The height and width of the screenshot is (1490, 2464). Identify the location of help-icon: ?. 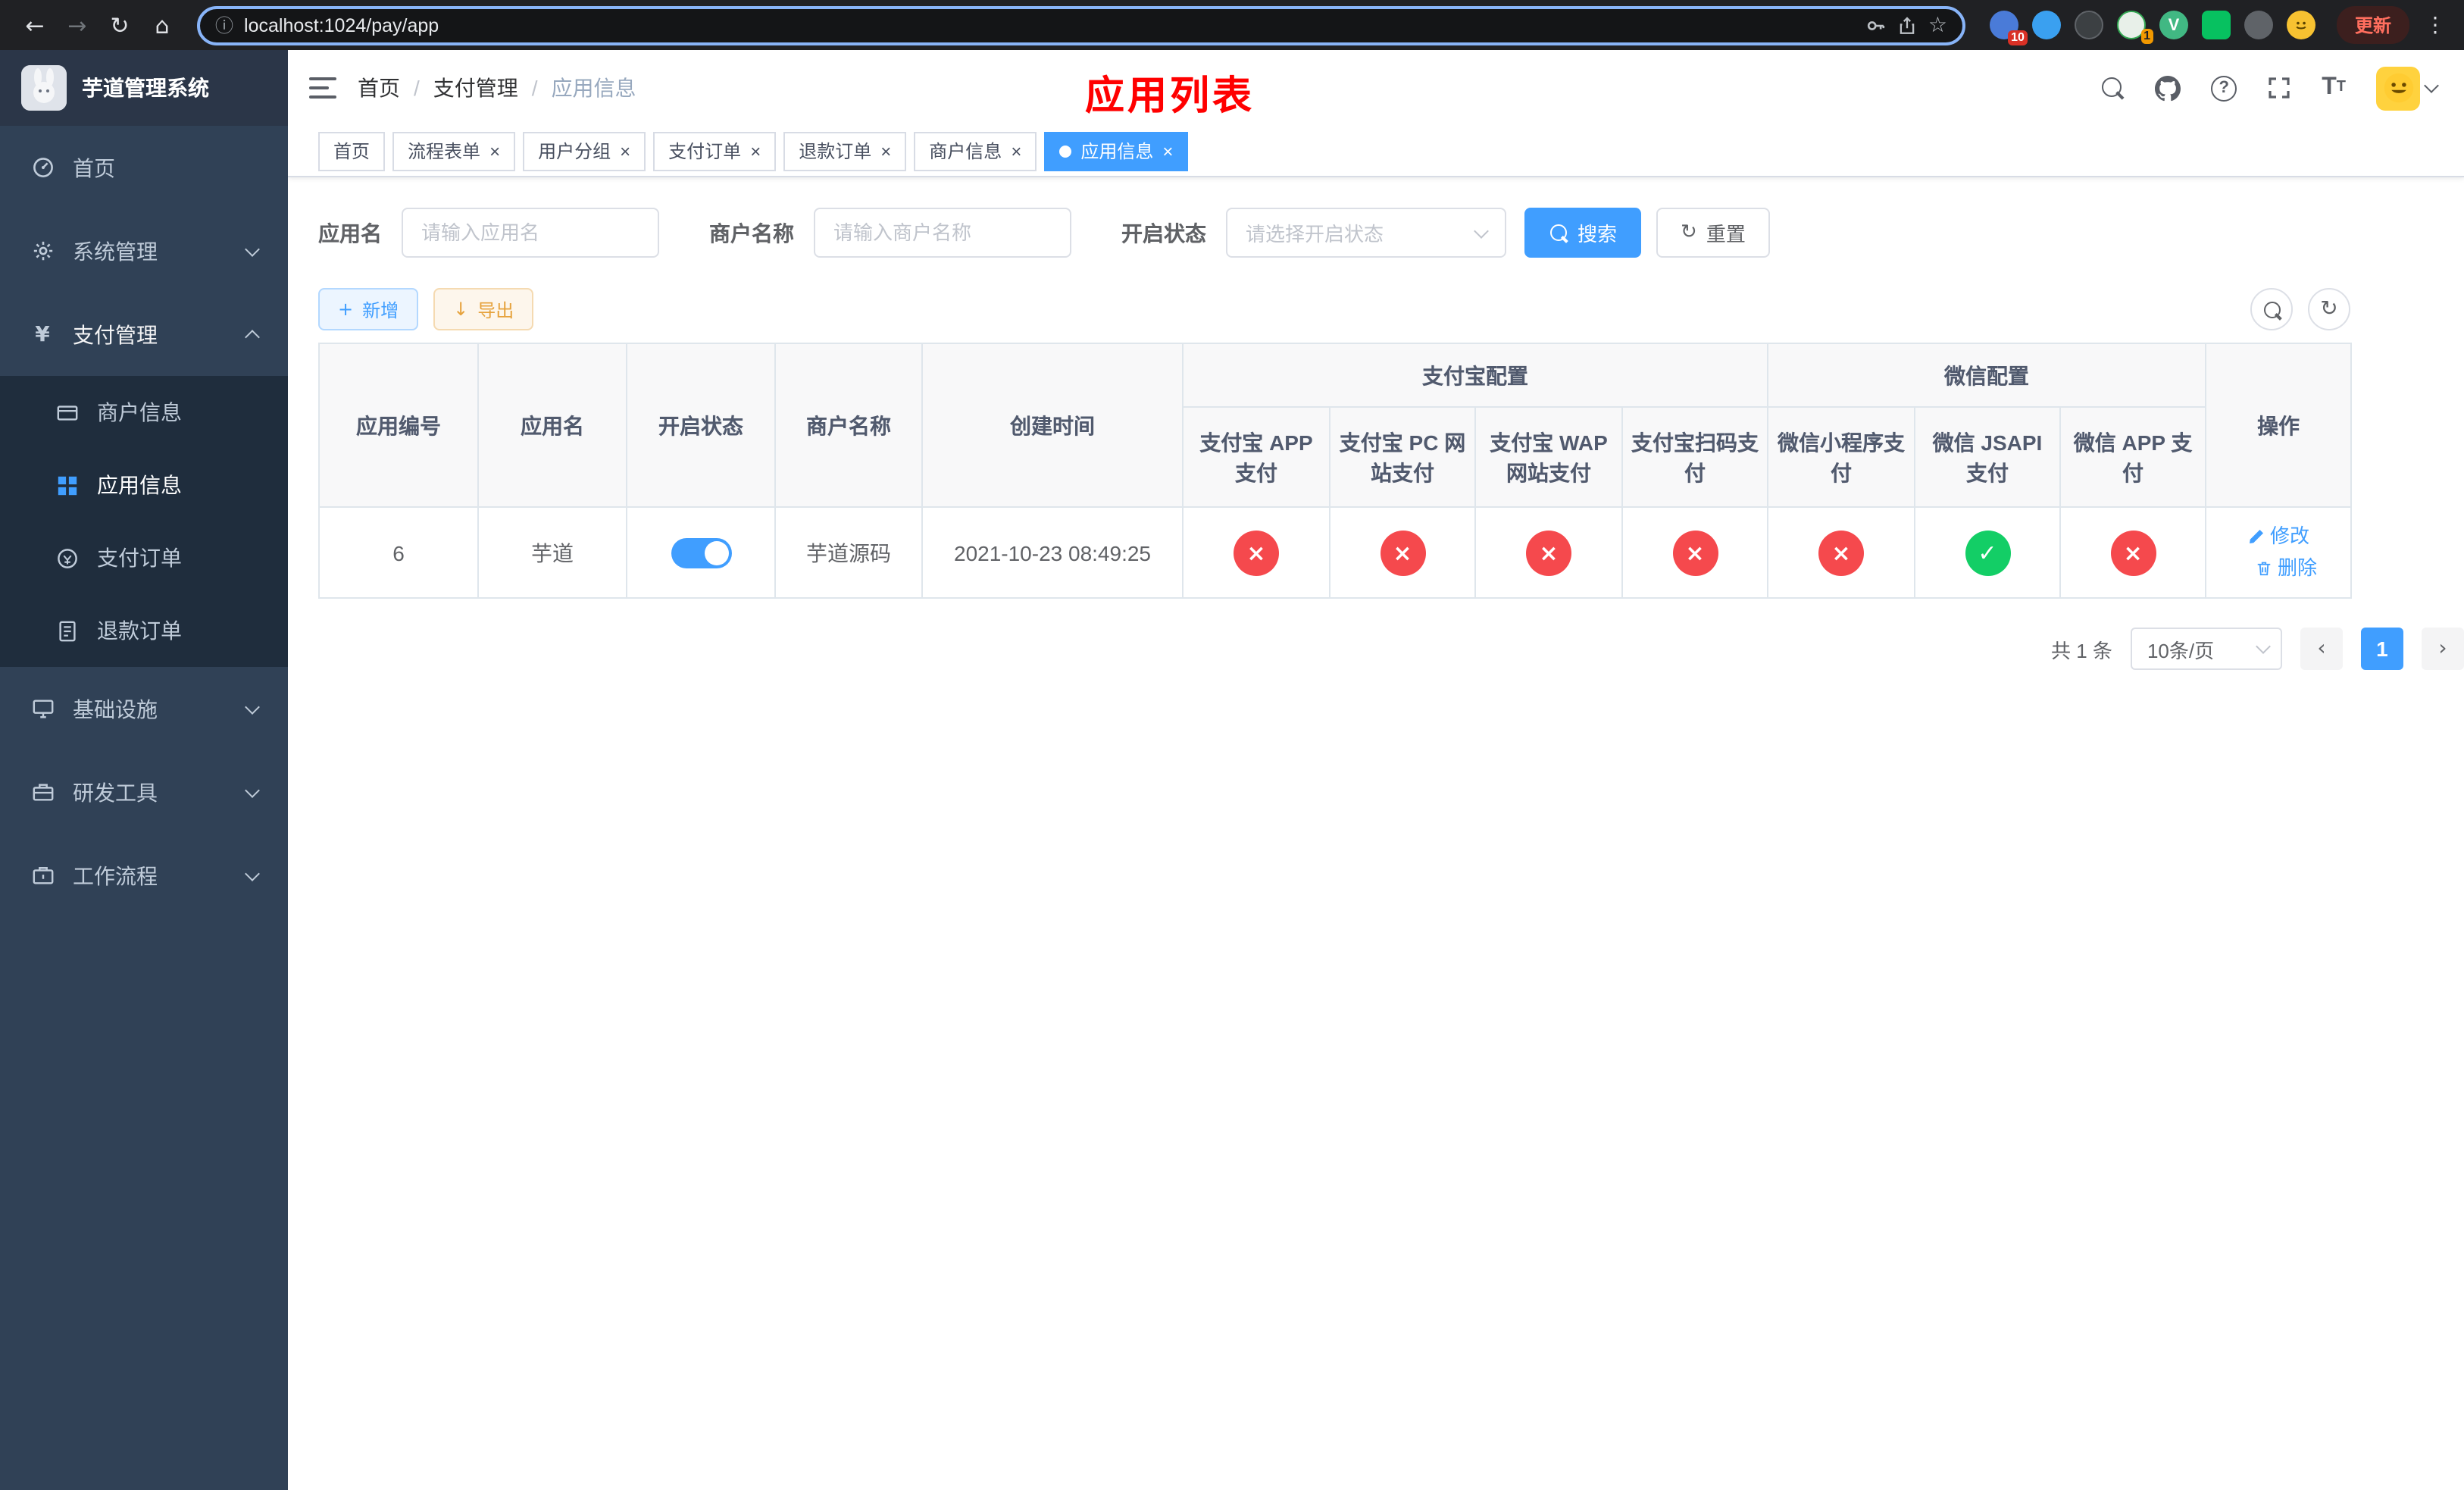
(2224, 88).